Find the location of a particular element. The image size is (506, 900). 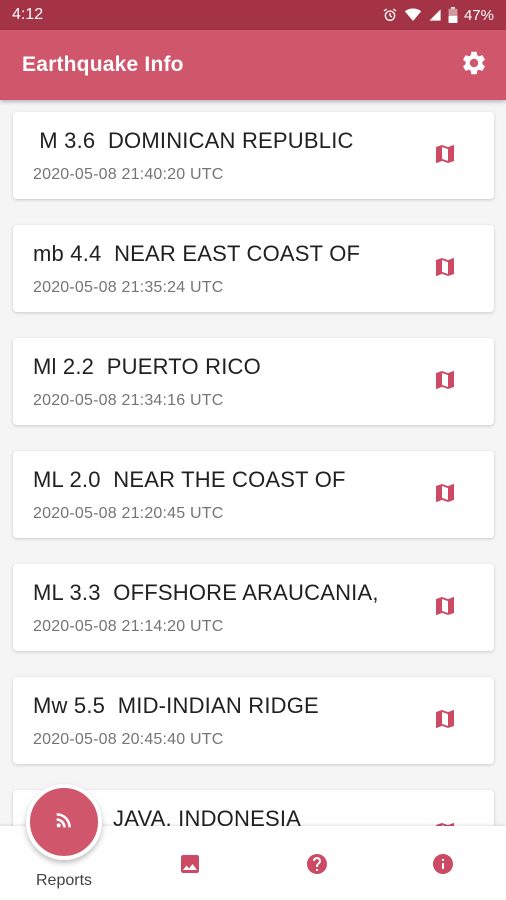

earthquake-time: 2020-05-08 21:14:20 UTC is located at coordinates (128, 626).